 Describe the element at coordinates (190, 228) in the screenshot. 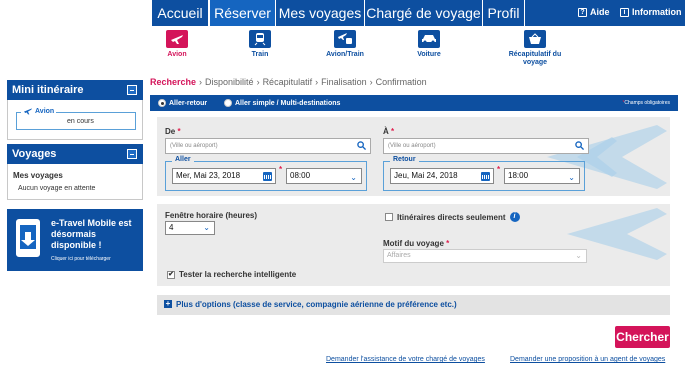

I see `window-select: 4 ⌄` at that location.